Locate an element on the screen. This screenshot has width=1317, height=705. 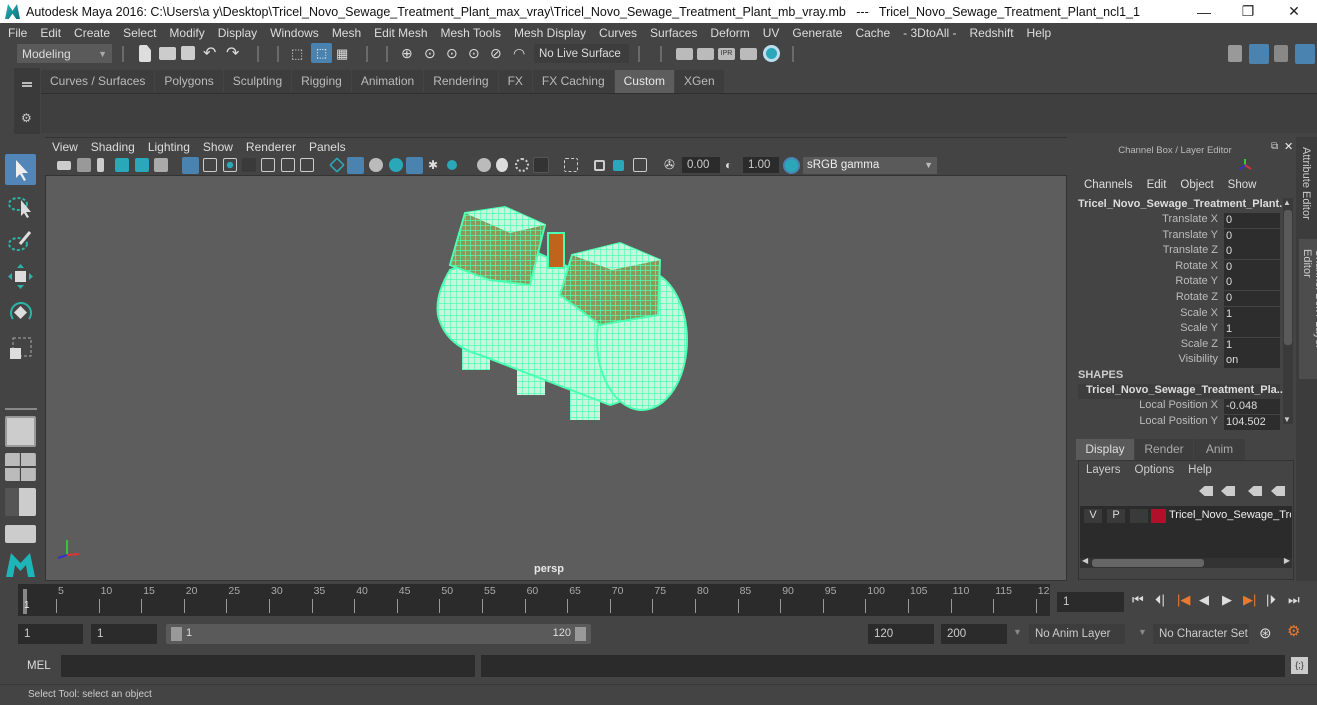
animation-end-field: 200 is located at coordinates (974, 634).